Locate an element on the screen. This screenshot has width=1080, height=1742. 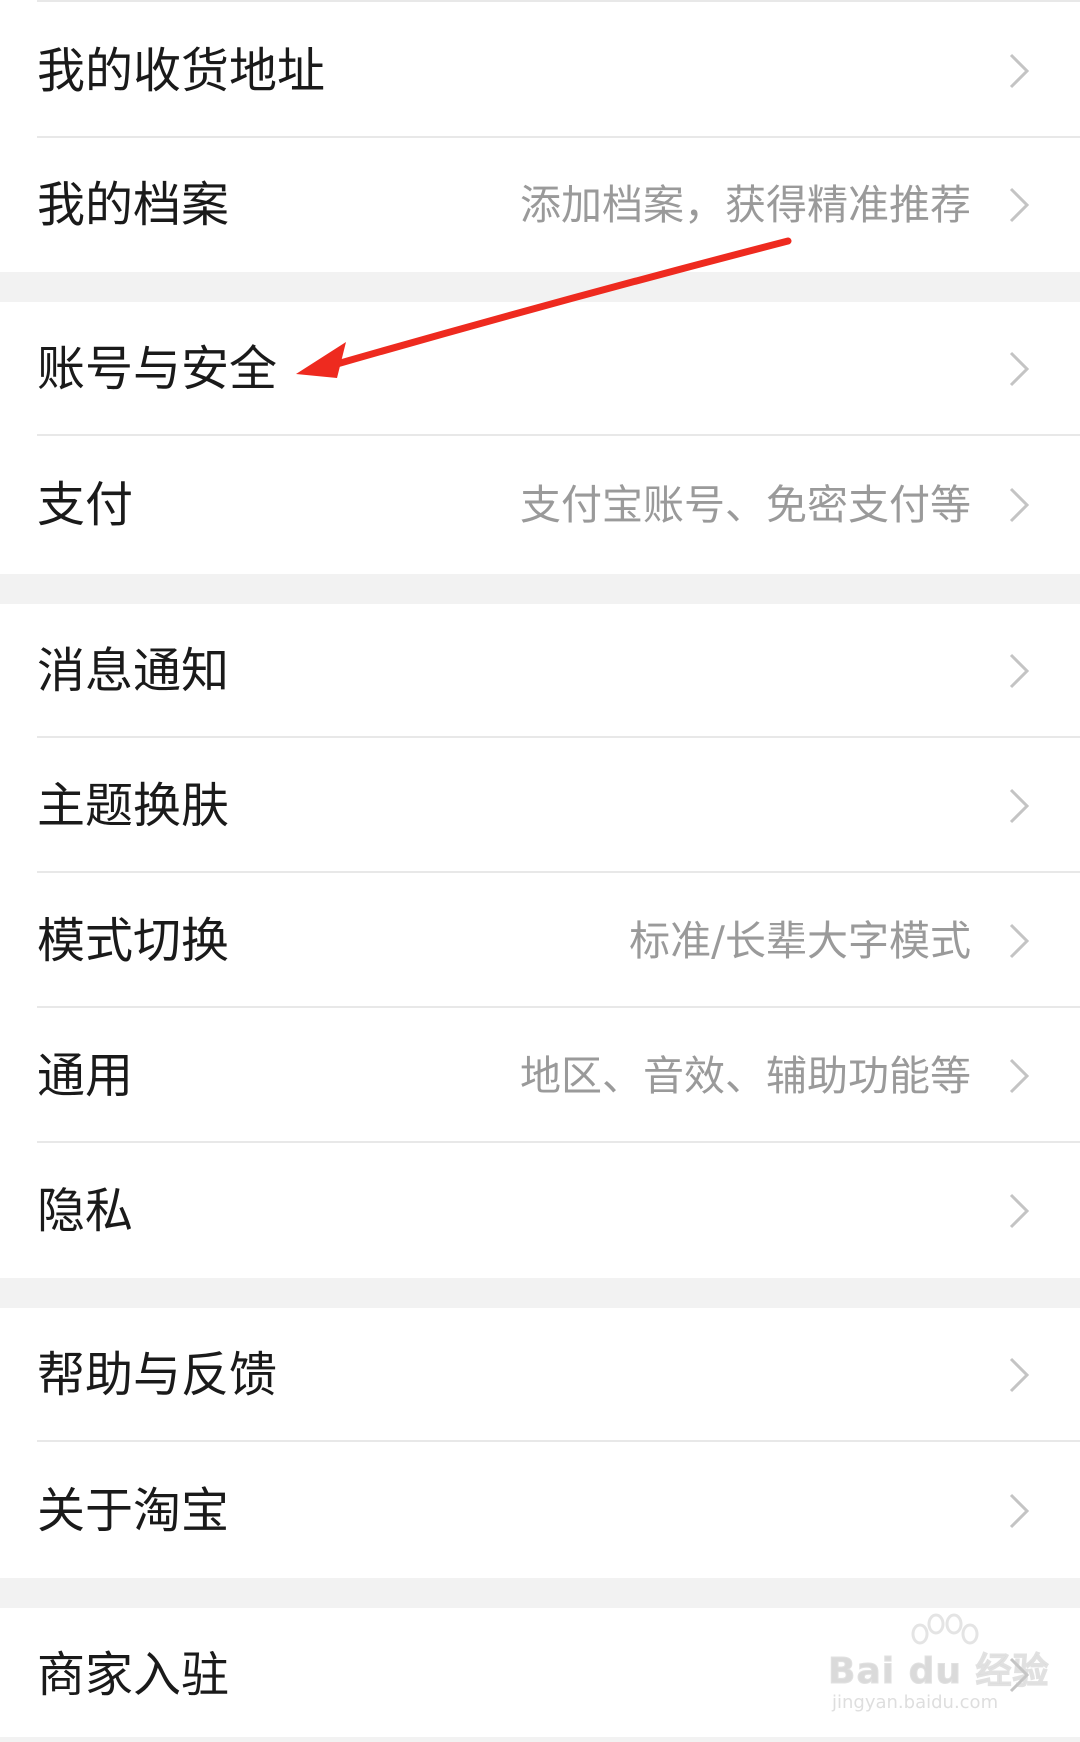
settings-item-about-taobao: 关于淘宝 is located at coordinates (540, 1511).